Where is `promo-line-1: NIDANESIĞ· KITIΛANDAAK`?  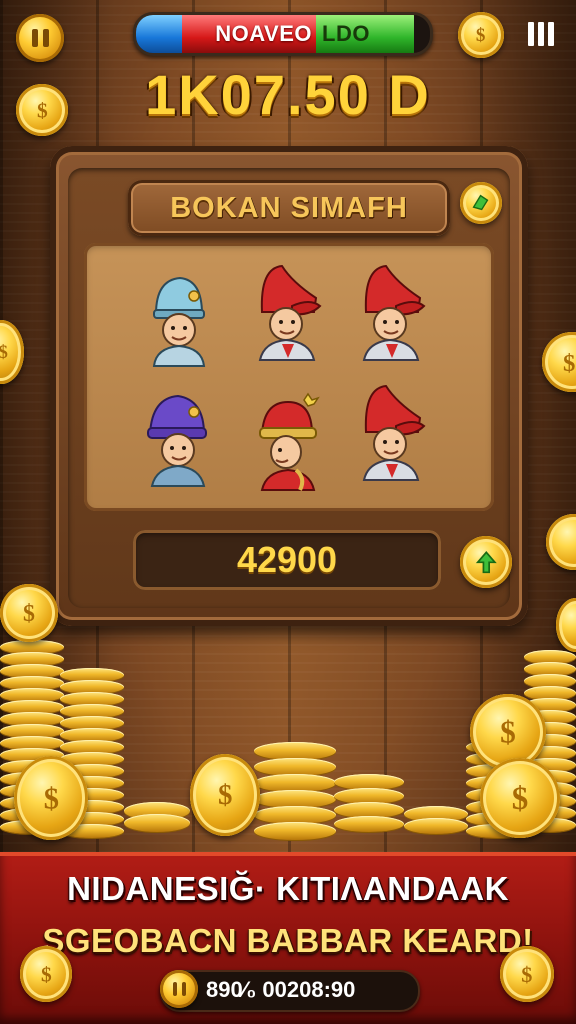
promo-line-1: NIDANESIĞ· KITIΛANDAAK is located at coordinates (288, 888).